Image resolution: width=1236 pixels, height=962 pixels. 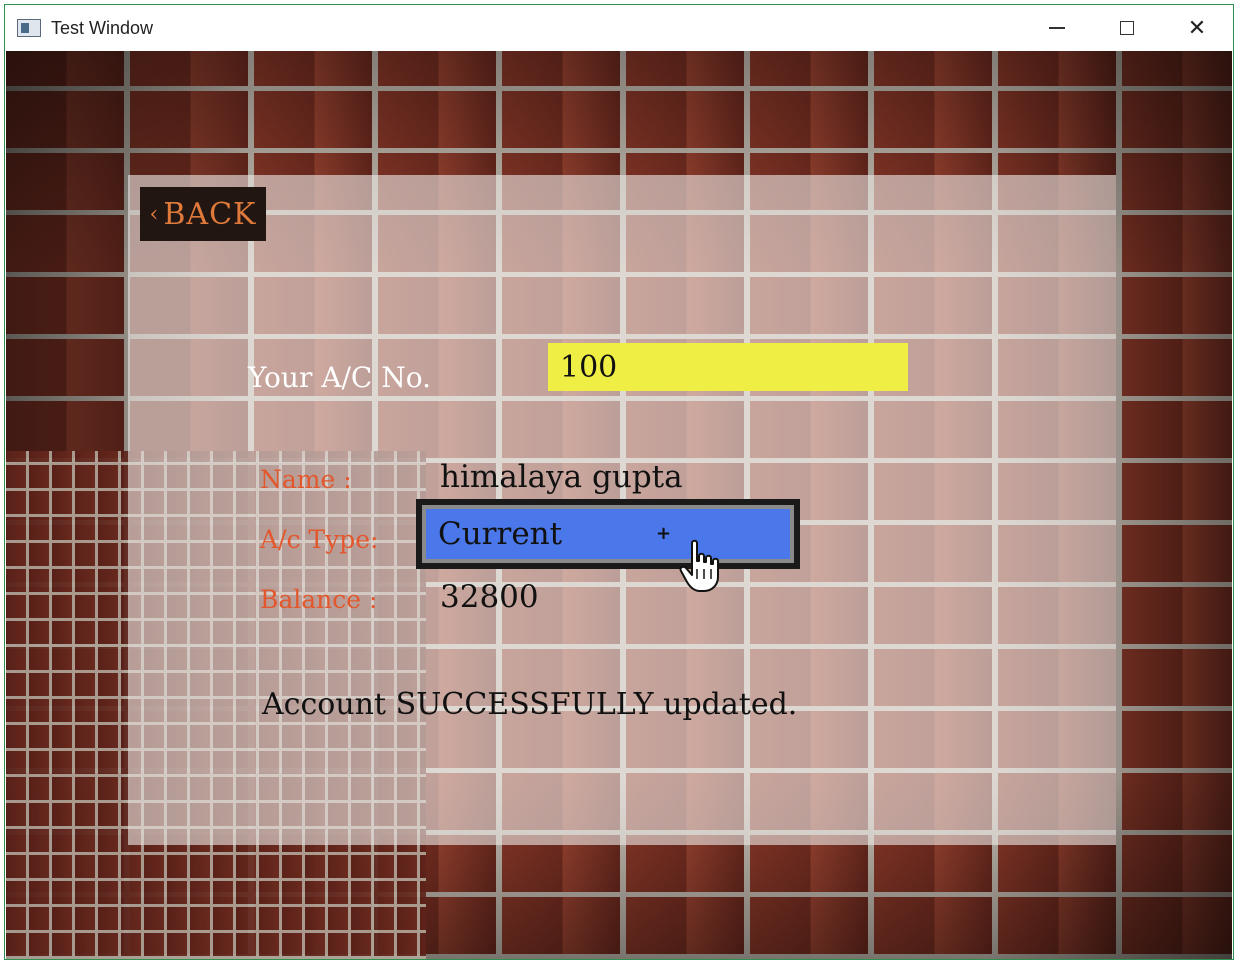 What do you see at coordinates (319, 599) in the screenshot?
I see `balance-label: Balance :` at bounding box center [319, 599].